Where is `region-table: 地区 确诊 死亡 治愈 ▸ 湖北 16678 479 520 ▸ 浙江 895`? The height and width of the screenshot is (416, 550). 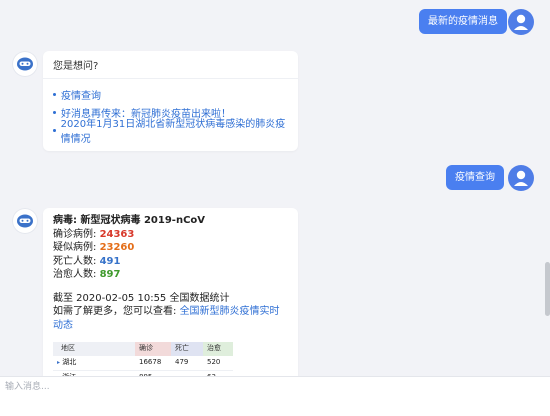
region-table: 地区 确诊 死亡 治愈 ▸ 湖北 16678 479 520 ▸ 浙江 895 is located at coordinates (143, 359).